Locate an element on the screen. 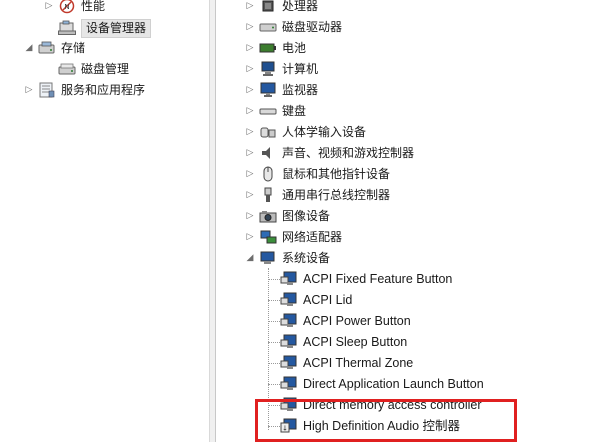 The image size is (600, 442). device-category-label: 计算机 is located at coordinates (300, 69).